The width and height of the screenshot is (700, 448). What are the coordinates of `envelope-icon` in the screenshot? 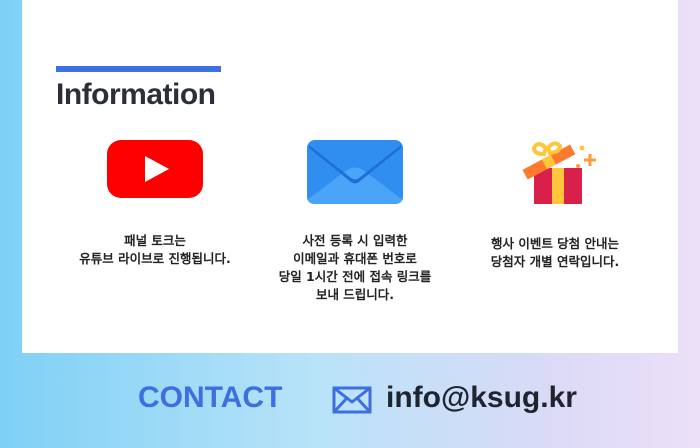 It's located at (355, 172).